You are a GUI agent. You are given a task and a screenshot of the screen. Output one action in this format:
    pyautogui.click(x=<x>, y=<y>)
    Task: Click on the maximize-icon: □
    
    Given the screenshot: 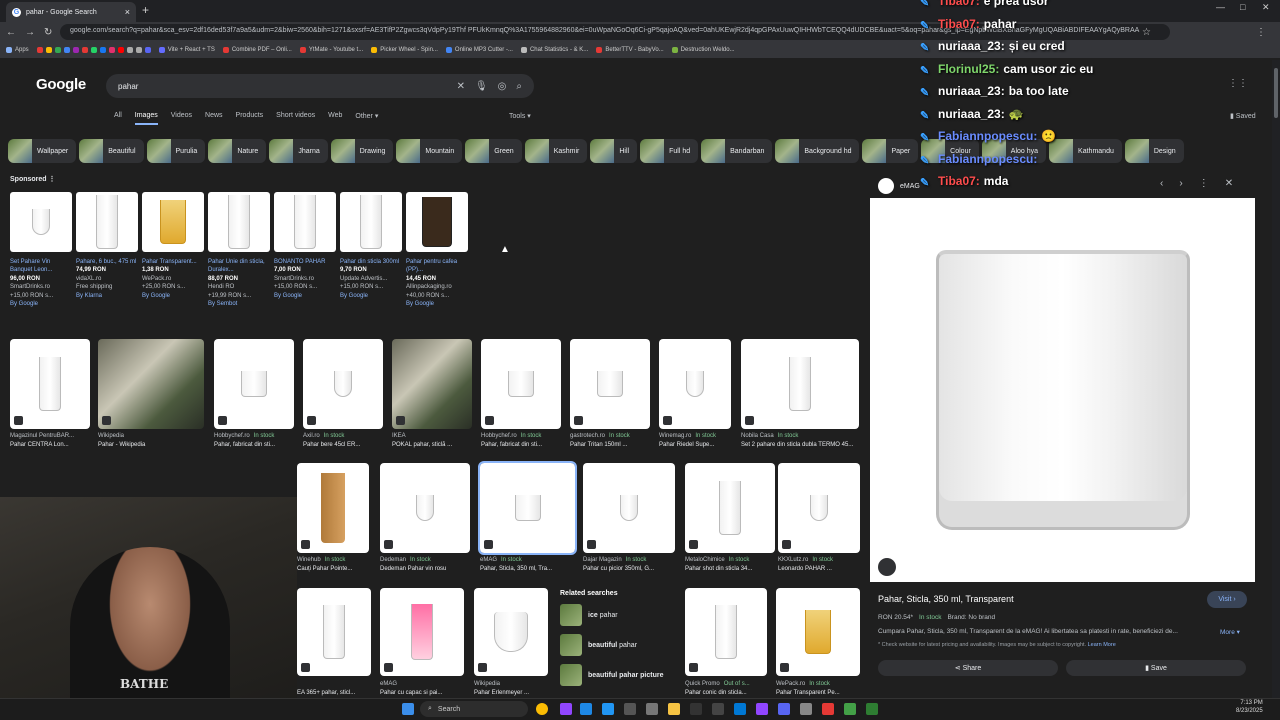 What is the action you would take?
    pyautogui.click(x=1242, y=7)
    